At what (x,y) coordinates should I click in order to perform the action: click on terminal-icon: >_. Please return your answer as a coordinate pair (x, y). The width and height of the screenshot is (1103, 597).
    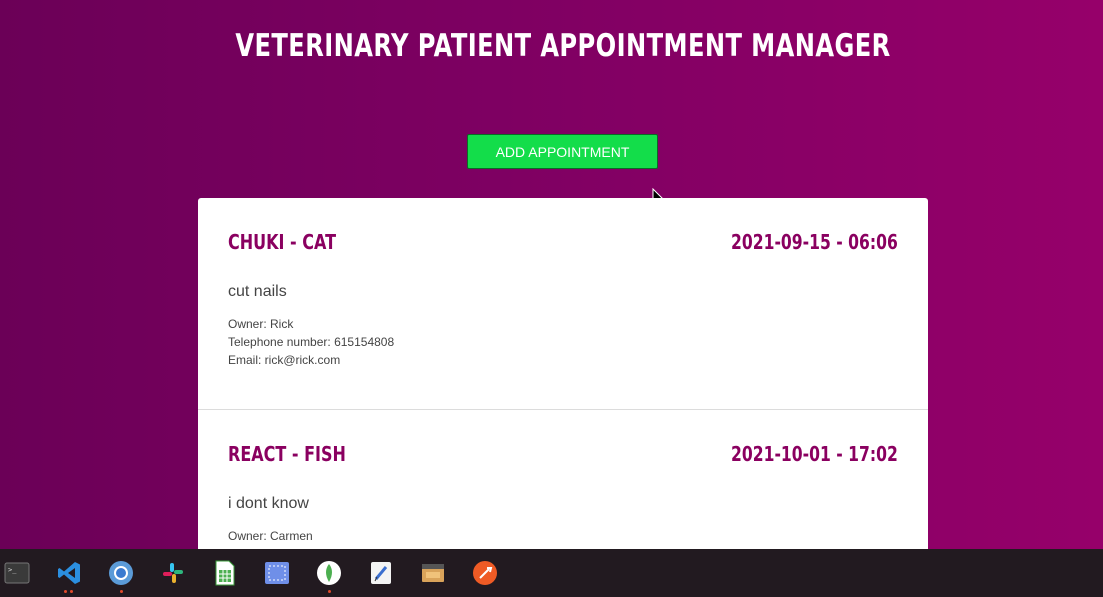
    Looking at the image, I should click on (17, 573).